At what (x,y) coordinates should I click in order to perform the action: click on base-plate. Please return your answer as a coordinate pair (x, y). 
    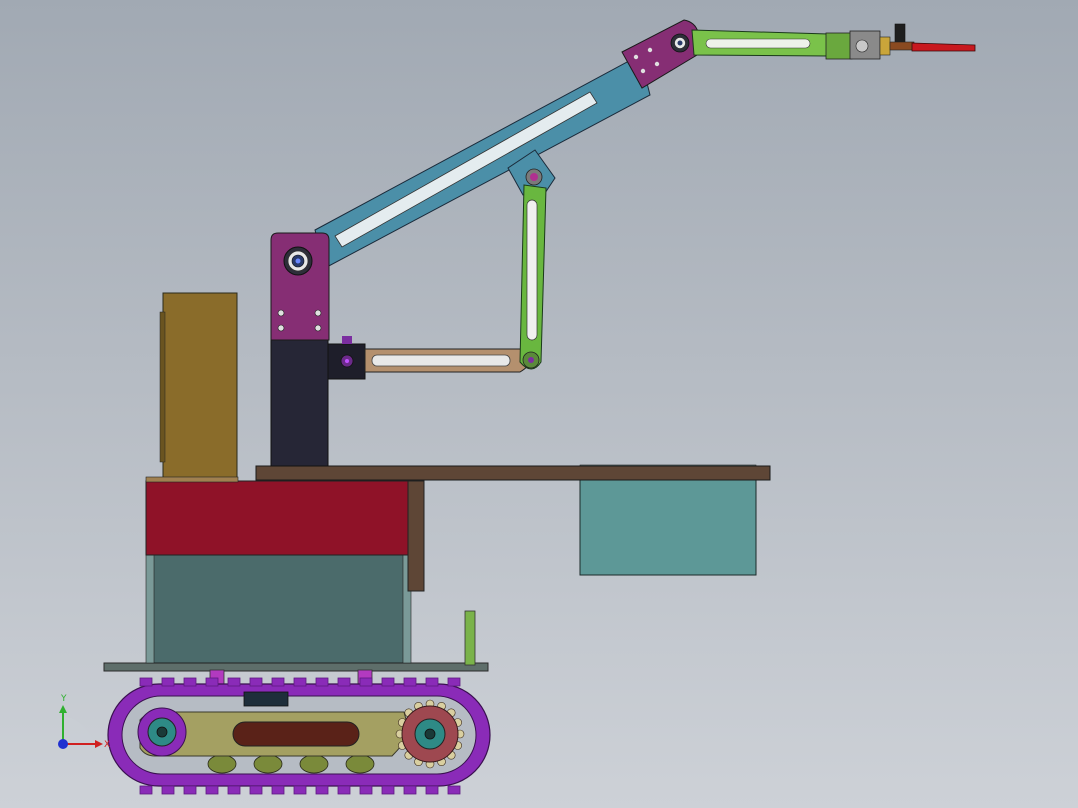
    Looking at the image, I should click on (296, 667).